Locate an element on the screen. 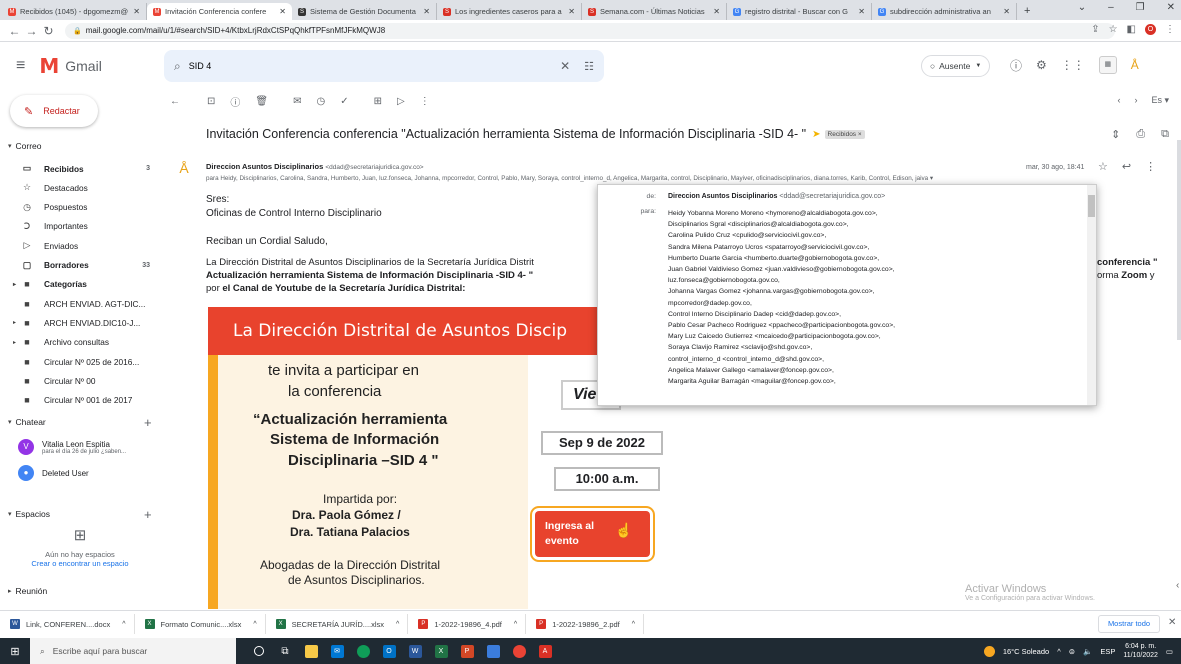  download-item: P 1-2022-19896_2.pdf ^ is located at coordinates (590, 624).